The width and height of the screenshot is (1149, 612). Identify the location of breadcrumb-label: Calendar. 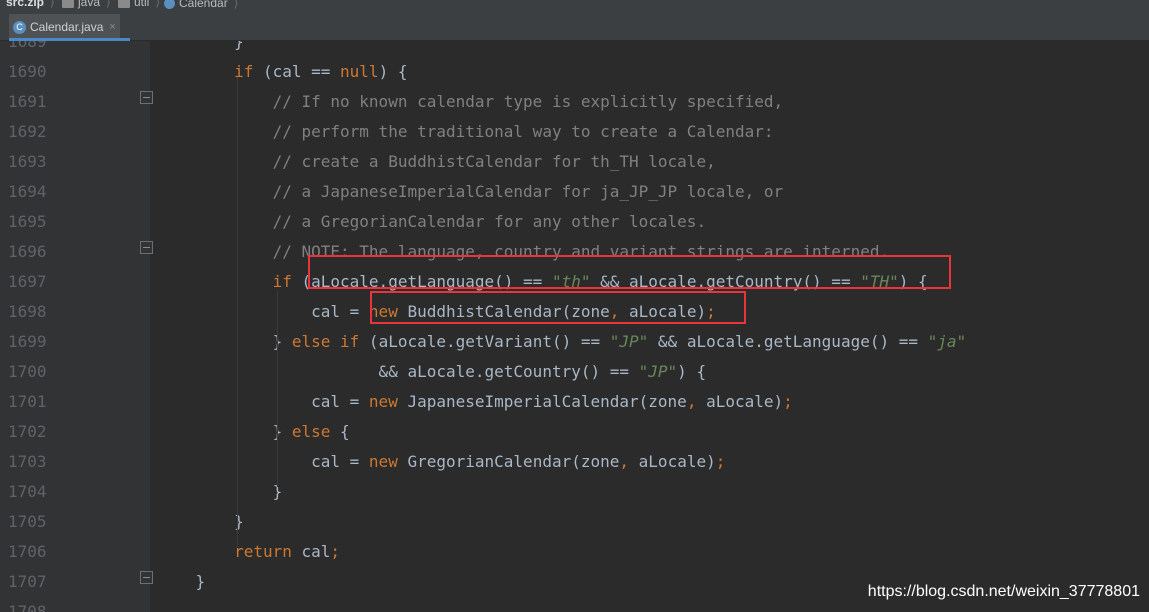
(203, 5).